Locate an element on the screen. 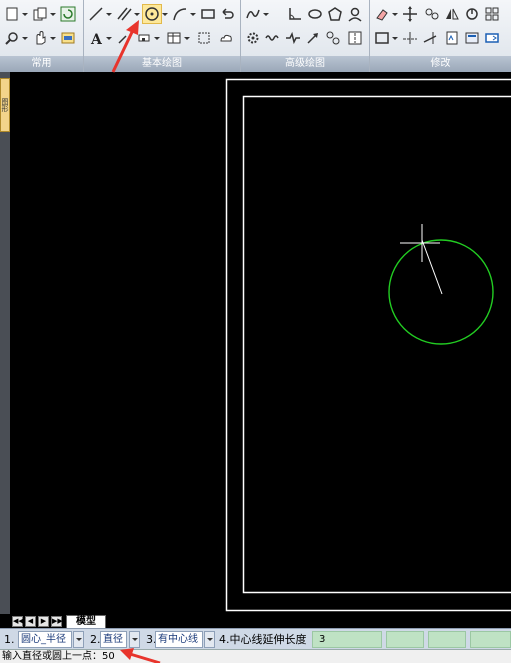 The image size is (511, 663). last-tab-button: ▶▶ is located at coordinates (57, 621).